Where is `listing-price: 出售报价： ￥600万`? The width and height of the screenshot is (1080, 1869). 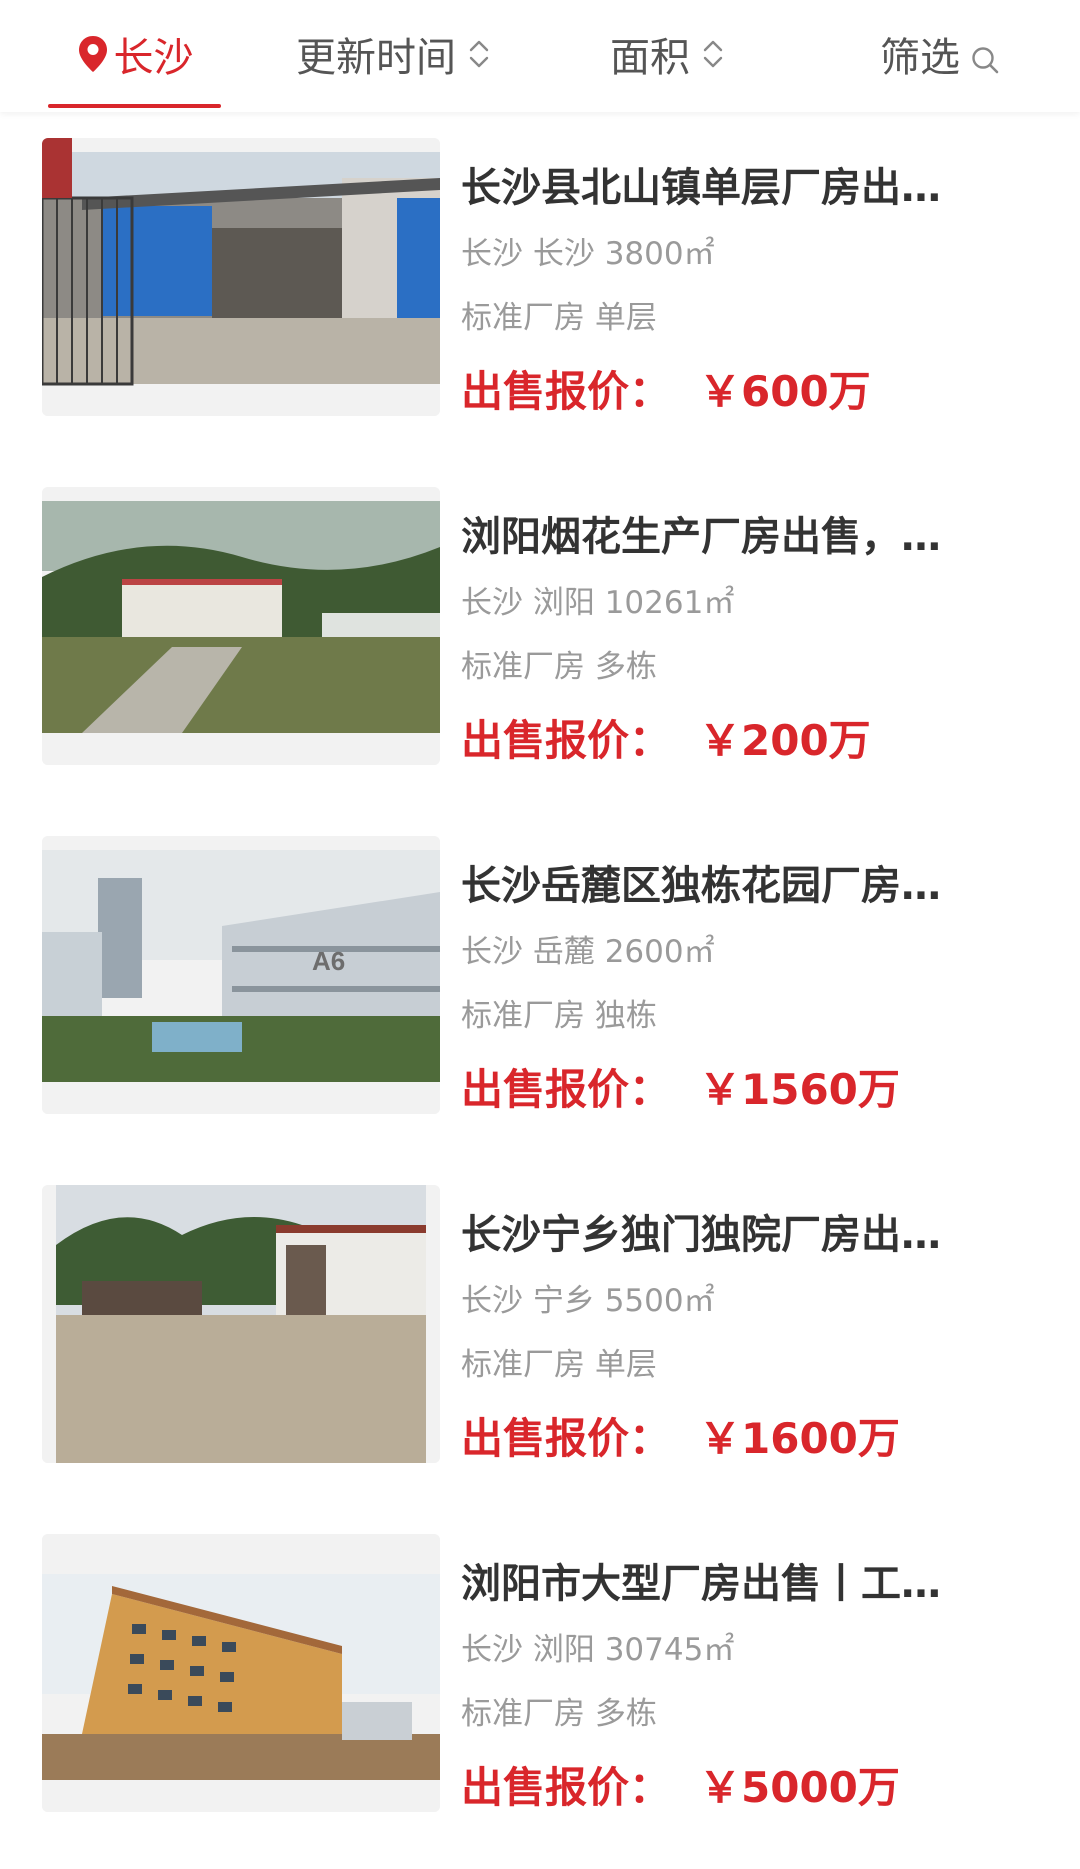
listing-price: 出售报价： ￥600万 is located at coordinates (666, 392).